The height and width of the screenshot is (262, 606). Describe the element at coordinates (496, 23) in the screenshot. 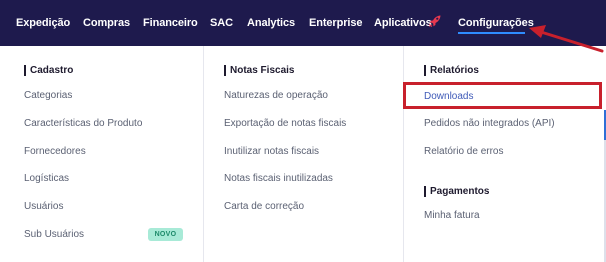

I see `nav-item-configuracoes: Configurações` at that location.